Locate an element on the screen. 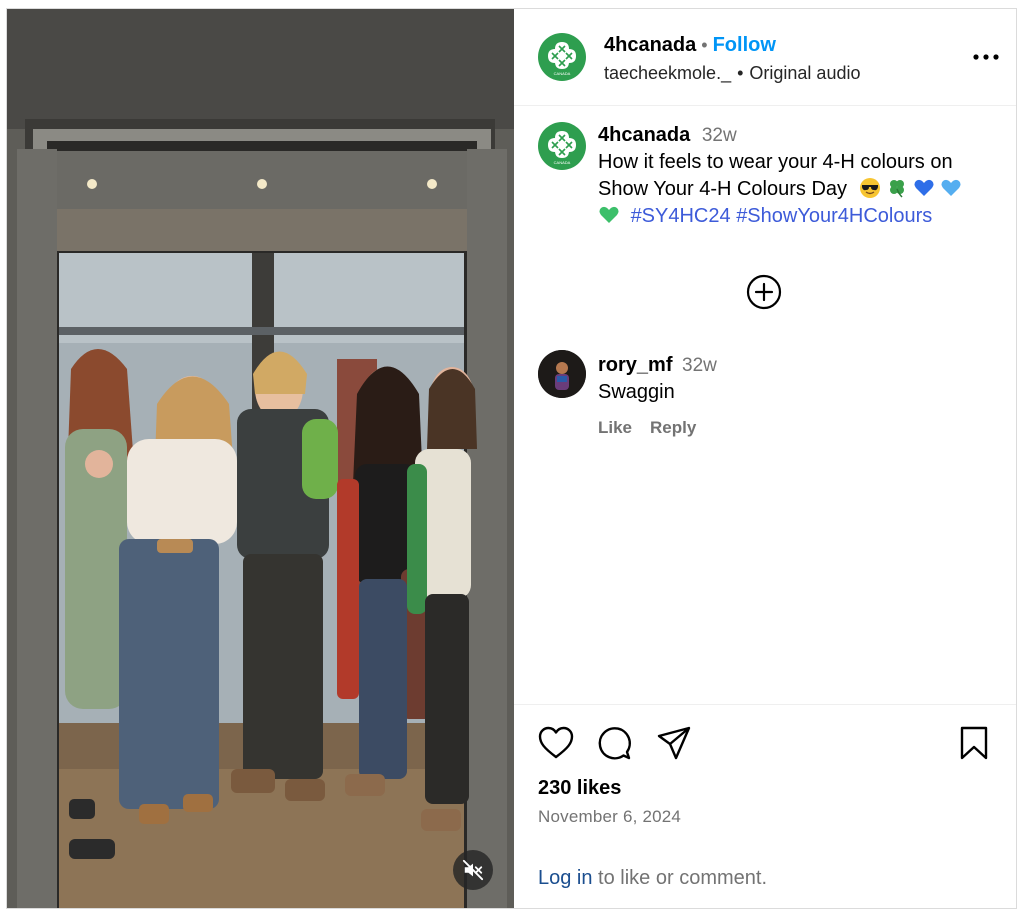 The width and height of the screenshot is (1027, 922). comment-timestamp: 32w is located at coordinates (699, 365).